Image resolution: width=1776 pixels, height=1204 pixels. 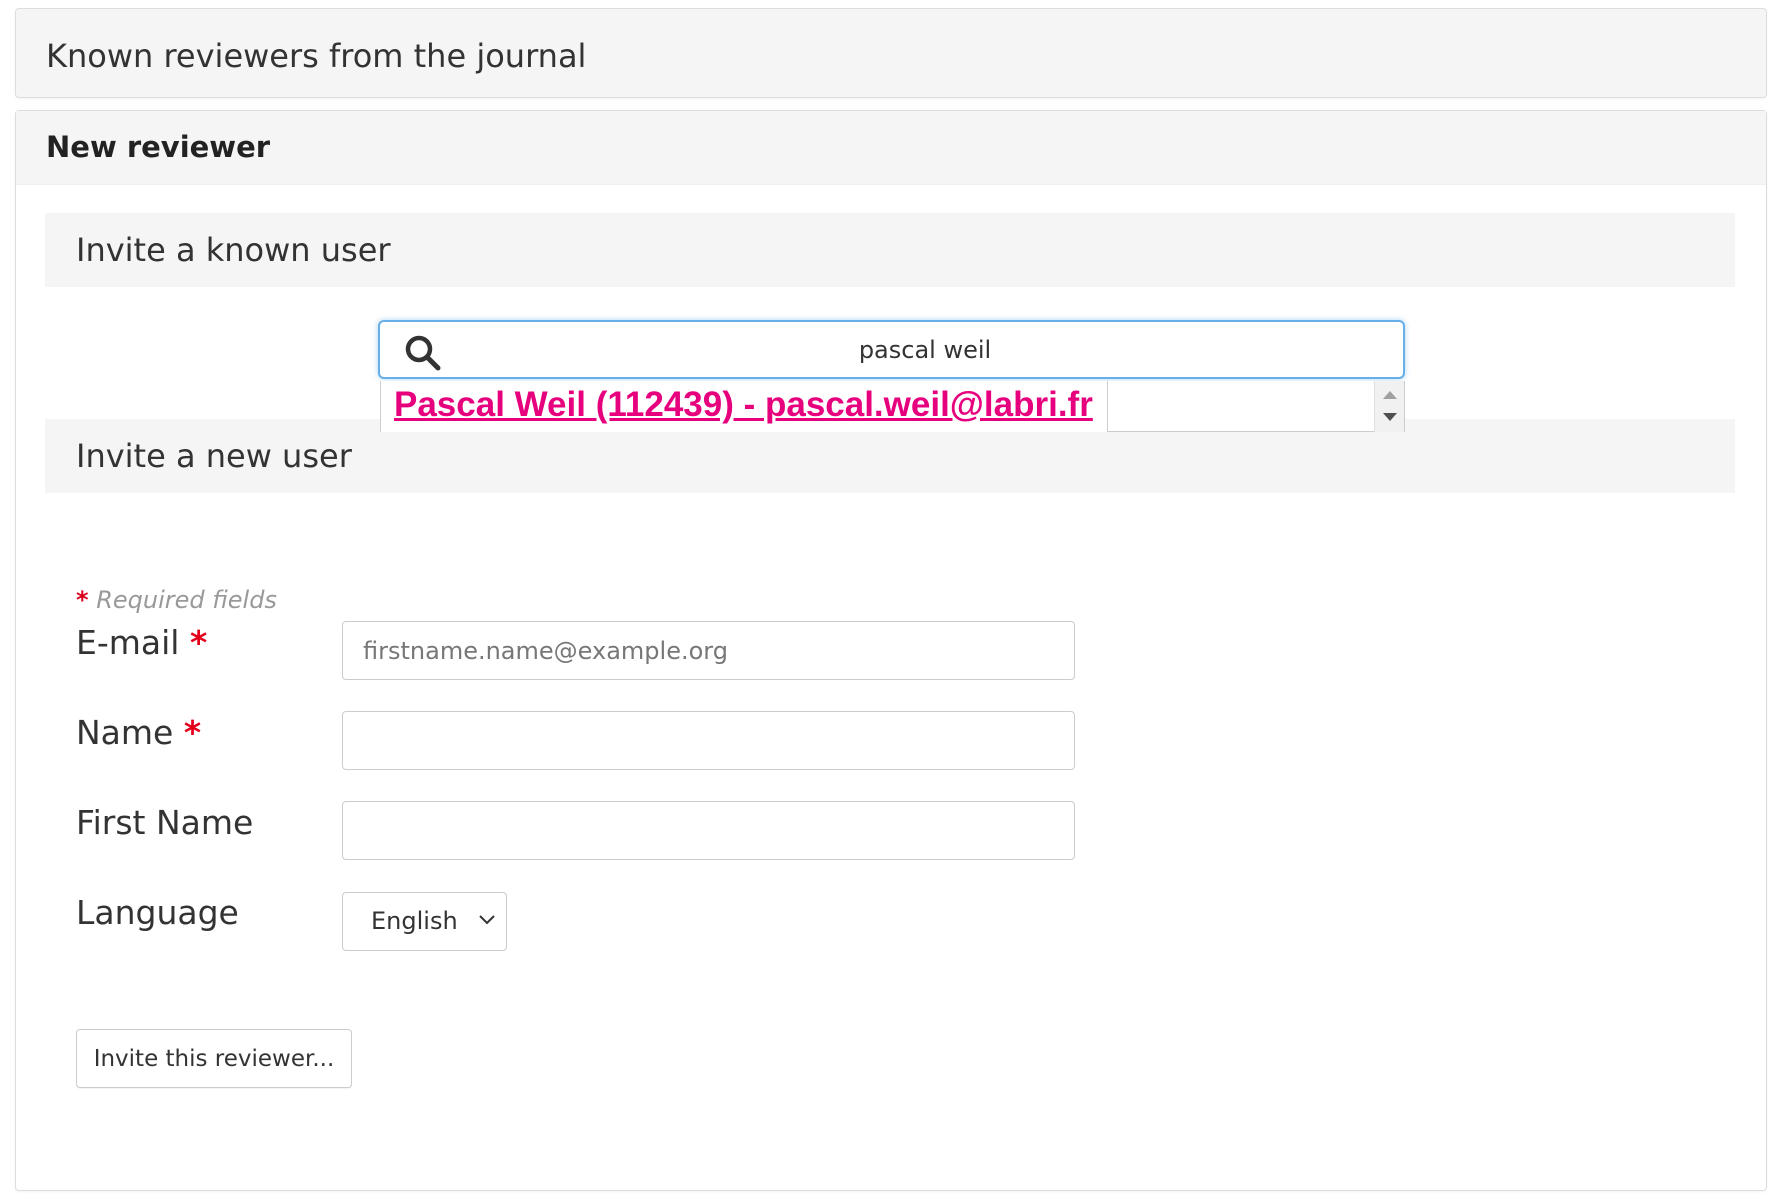 I want to click on email-required-star: *, so click(x=198, y=642).